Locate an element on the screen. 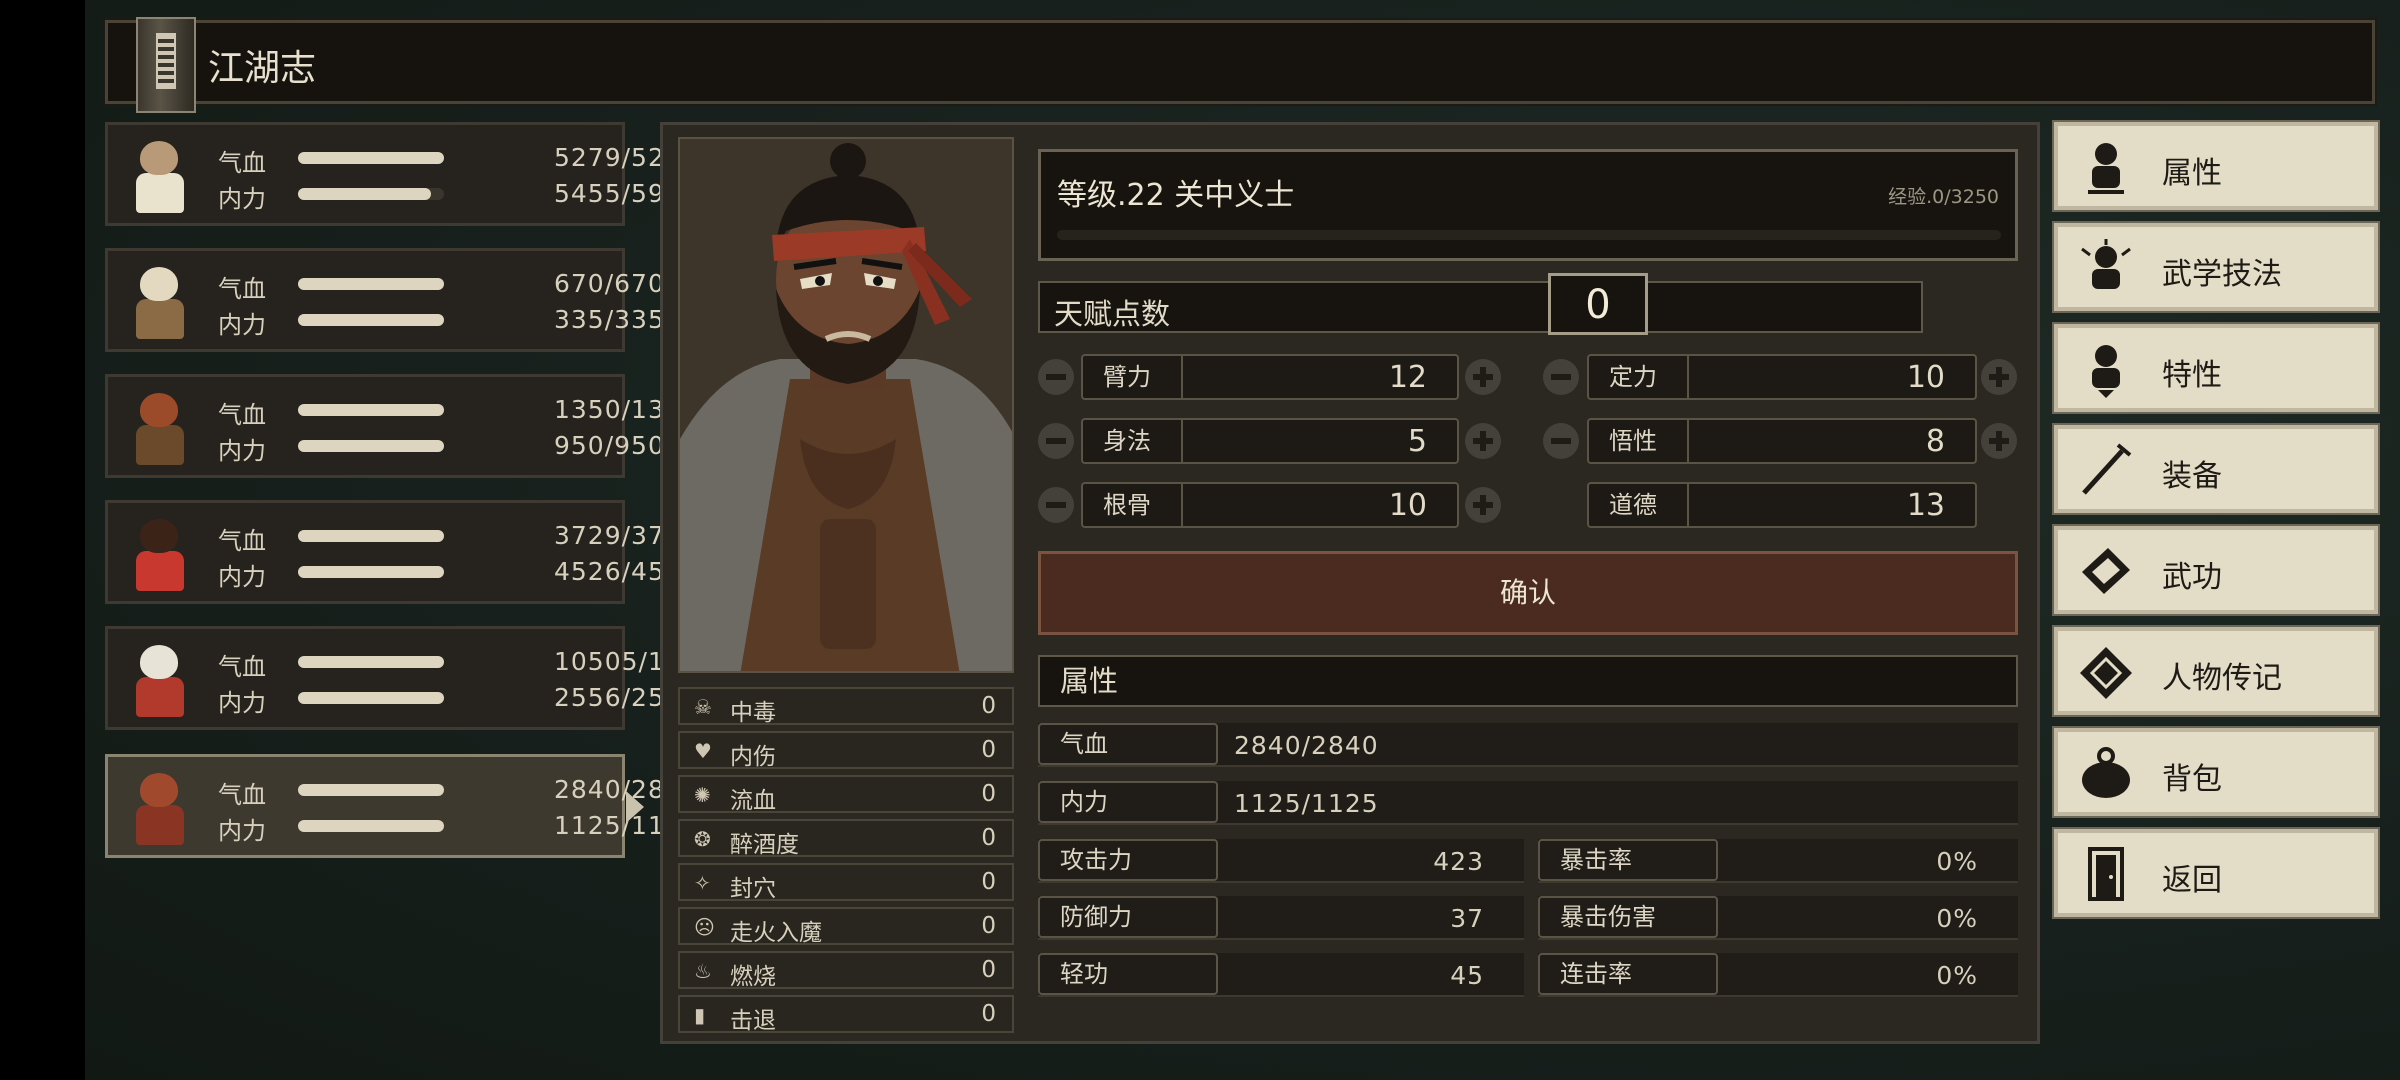  prop-mp-row: 内力 1125/1125 is located at coordinates (1528, 803).